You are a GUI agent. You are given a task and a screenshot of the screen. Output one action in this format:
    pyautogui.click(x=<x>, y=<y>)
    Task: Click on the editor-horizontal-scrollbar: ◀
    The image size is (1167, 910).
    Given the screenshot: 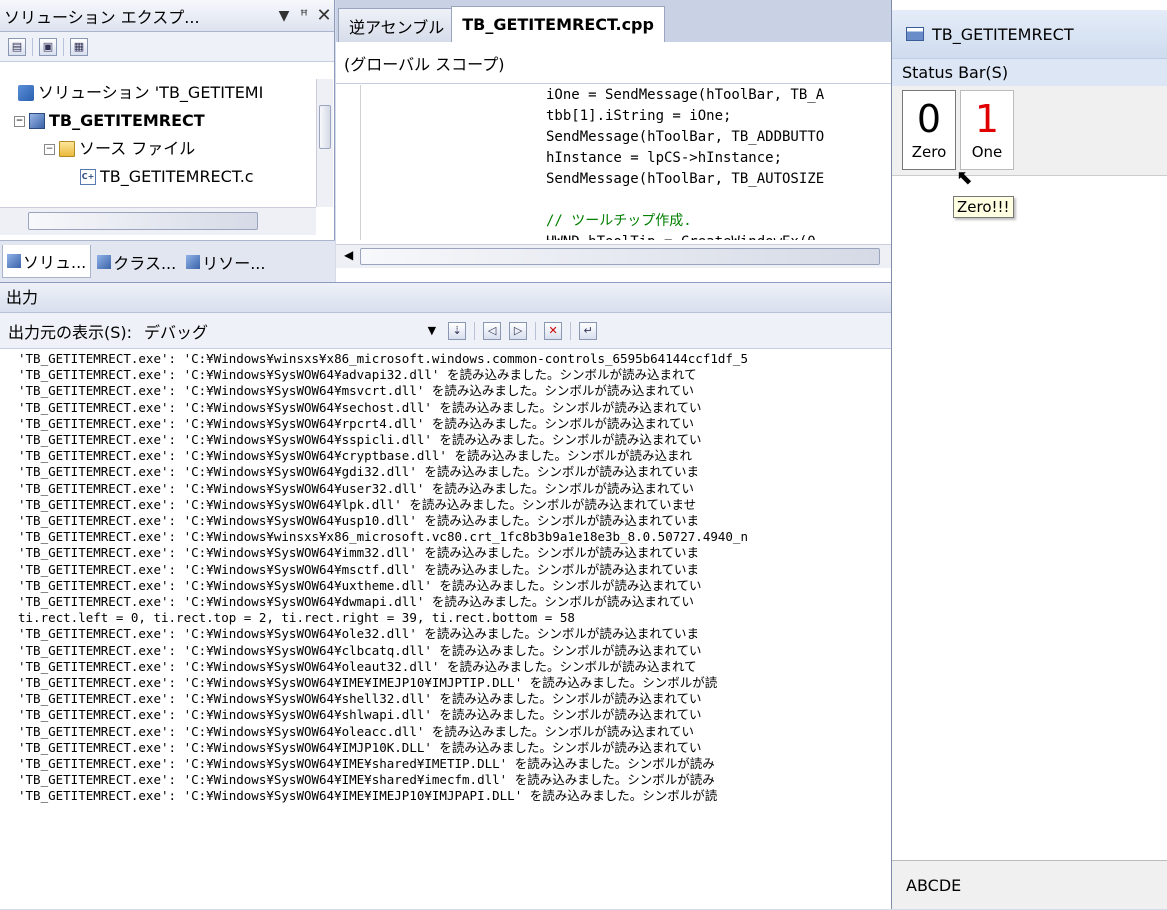 What is the action you would take?
    pyautogui.click(x=613, y=256)
    